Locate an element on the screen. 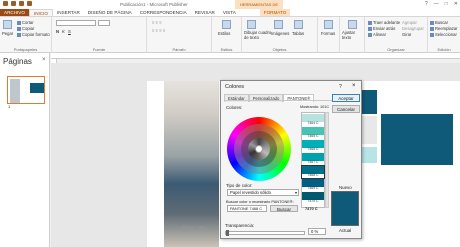 Image resolution: width=460 pixels, height=247 pixels. select-icon is located at coordinates (432, 34).